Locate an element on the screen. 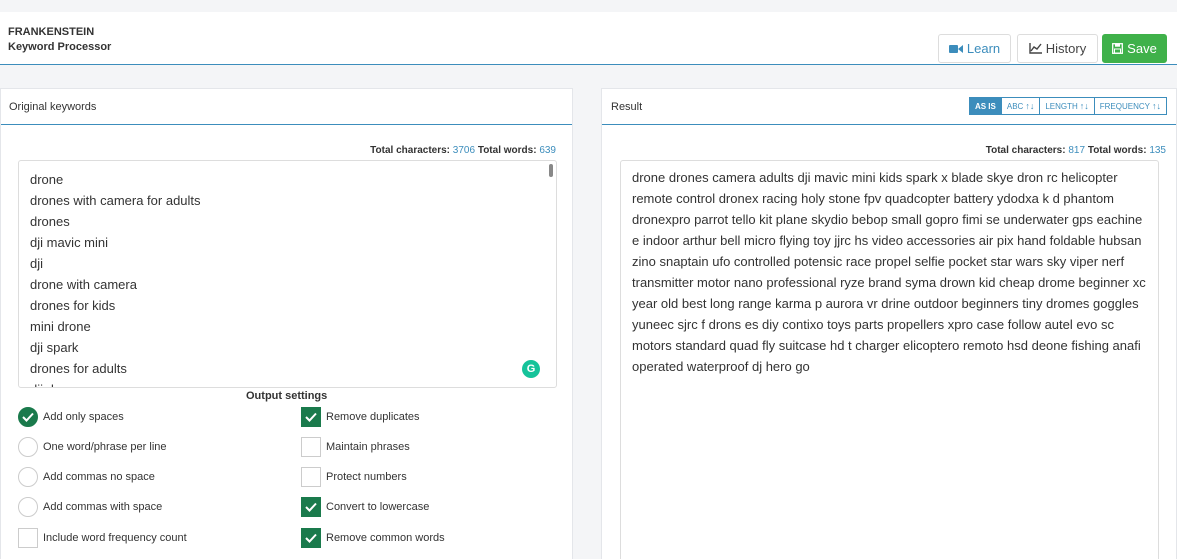 This screenshot has width=1177, height=559. option-label: Include word frequency count is located at coordinates (115, 538).